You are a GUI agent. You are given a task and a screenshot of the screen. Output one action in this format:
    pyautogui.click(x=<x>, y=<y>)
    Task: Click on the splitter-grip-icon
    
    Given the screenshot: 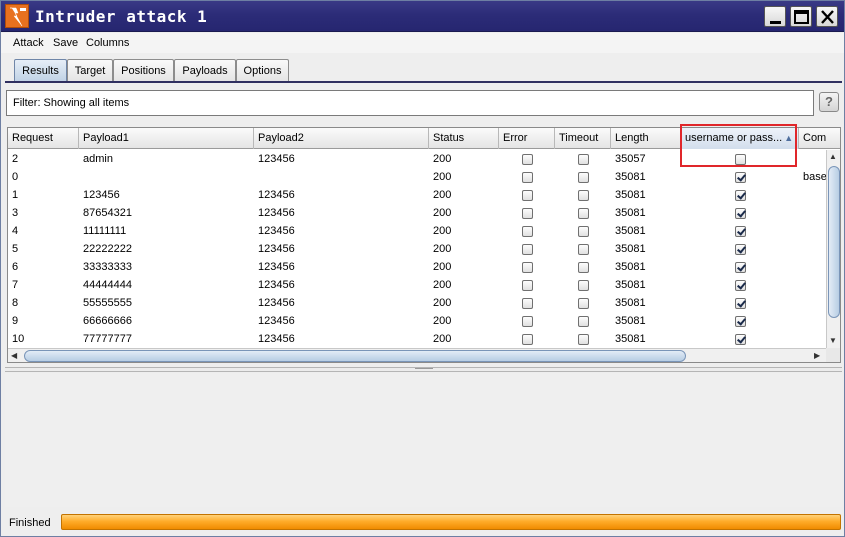 What is the action you would take?
    pyautogui.click(x=424, y=369)
    